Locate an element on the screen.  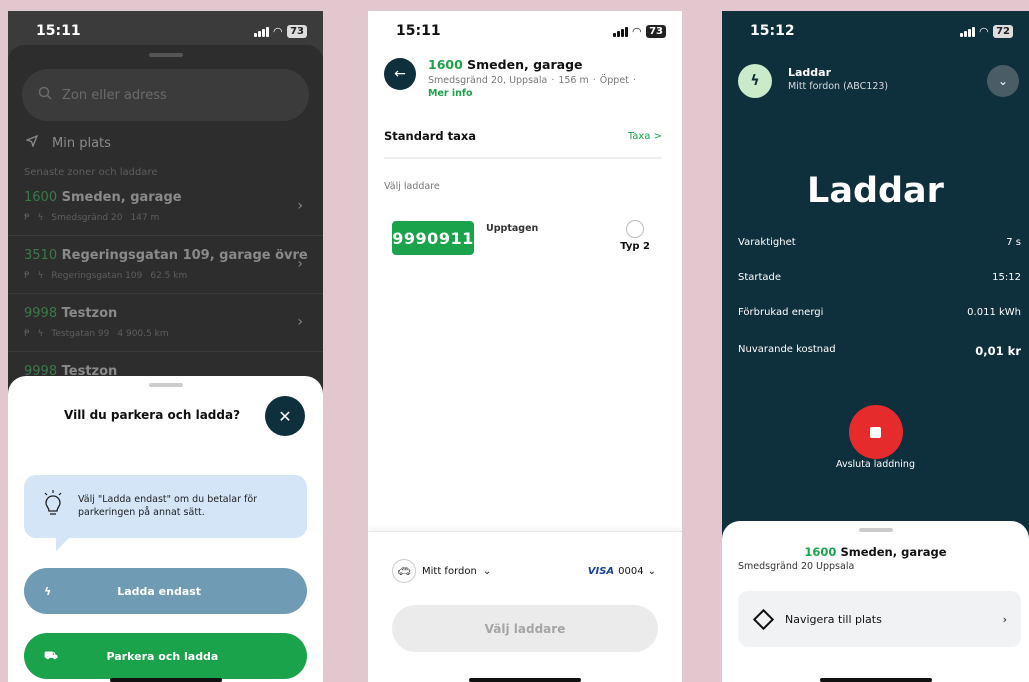
search-input: Zon eller adress is located at coordinates (165, 95).